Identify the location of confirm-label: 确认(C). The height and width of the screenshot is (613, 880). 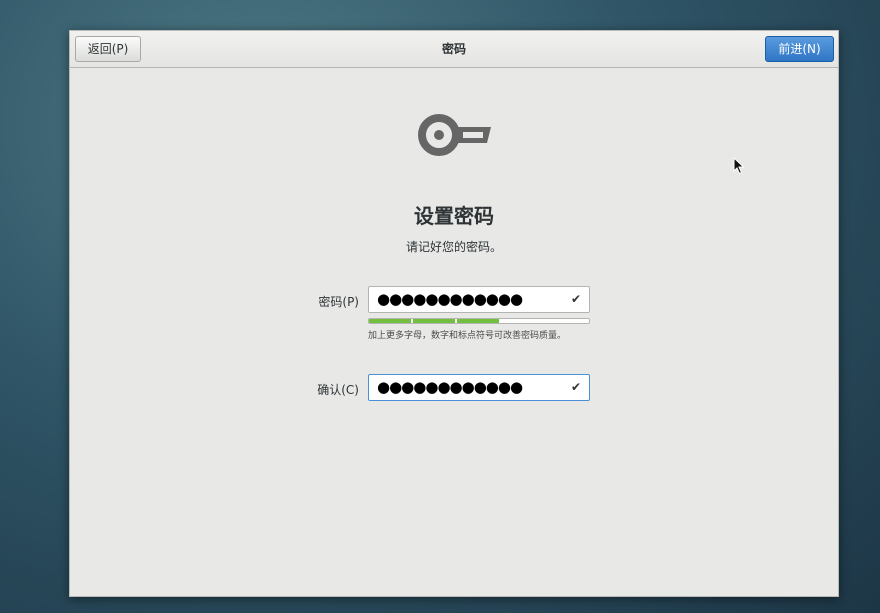
(338, 390).